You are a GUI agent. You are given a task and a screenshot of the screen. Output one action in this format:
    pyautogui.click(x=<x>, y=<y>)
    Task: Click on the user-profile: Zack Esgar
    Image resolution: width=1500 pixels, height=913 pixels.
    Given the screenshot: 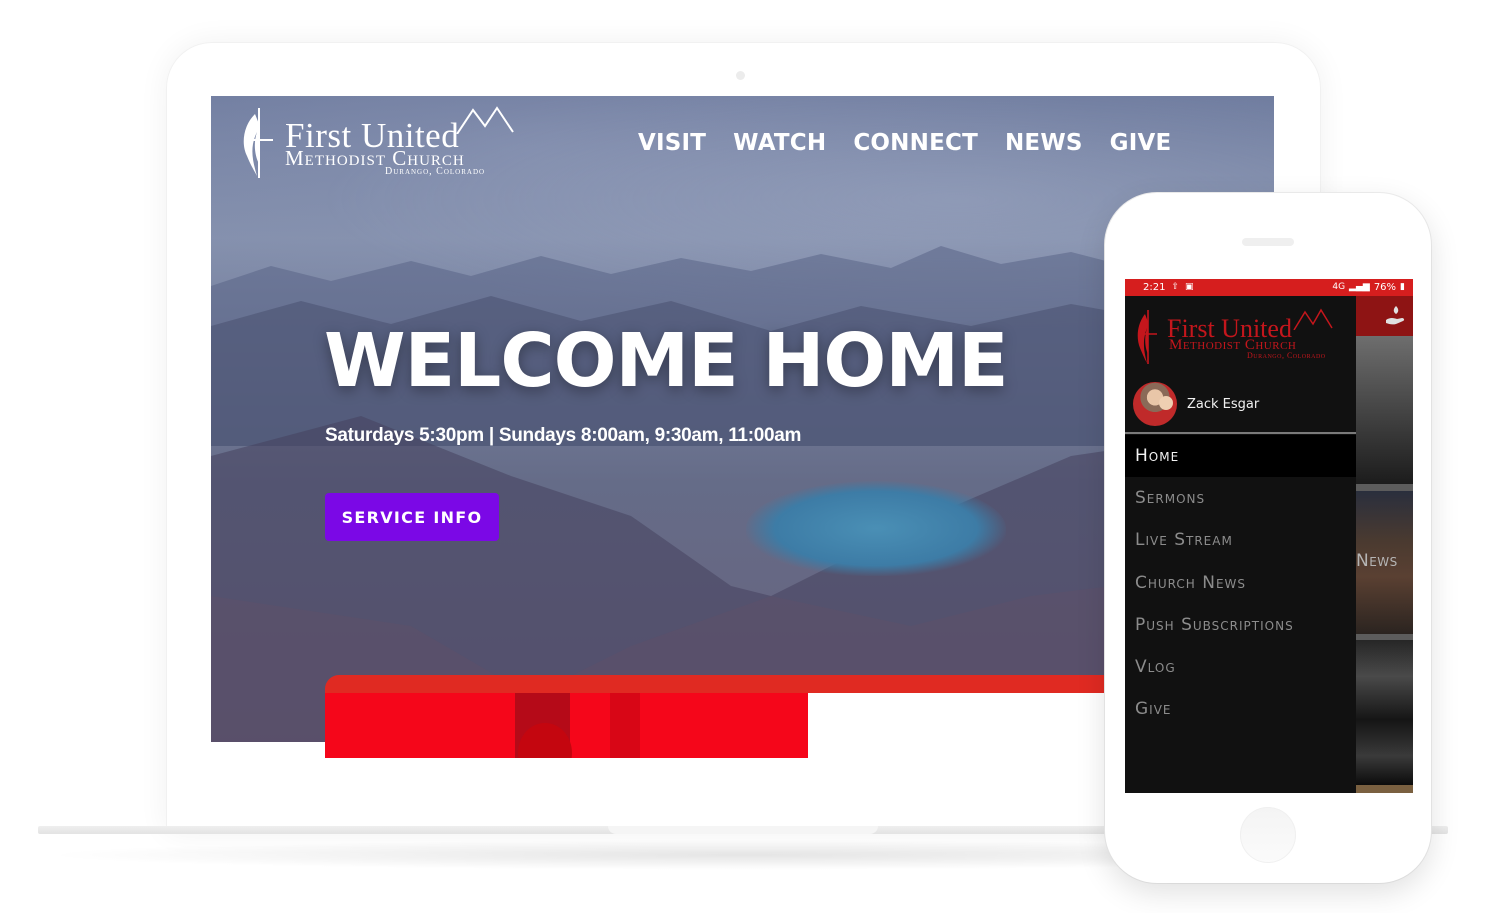 What is the action you would take?
    pyautogui.click(x=1196, y=404)
    